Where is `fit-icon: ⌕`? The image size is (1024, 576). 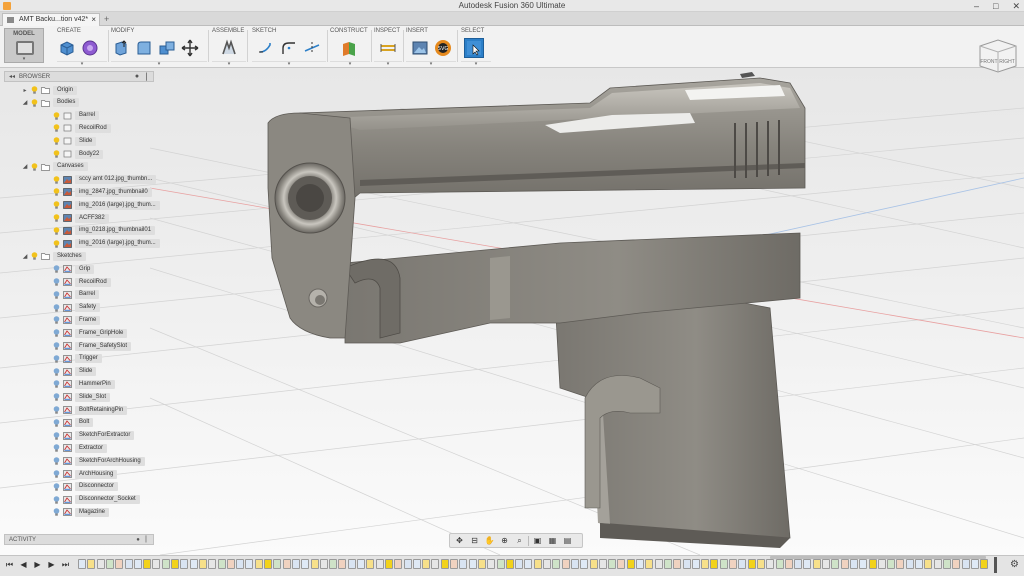 fit-icon: ⌕ is located at coordinates (519, 541).